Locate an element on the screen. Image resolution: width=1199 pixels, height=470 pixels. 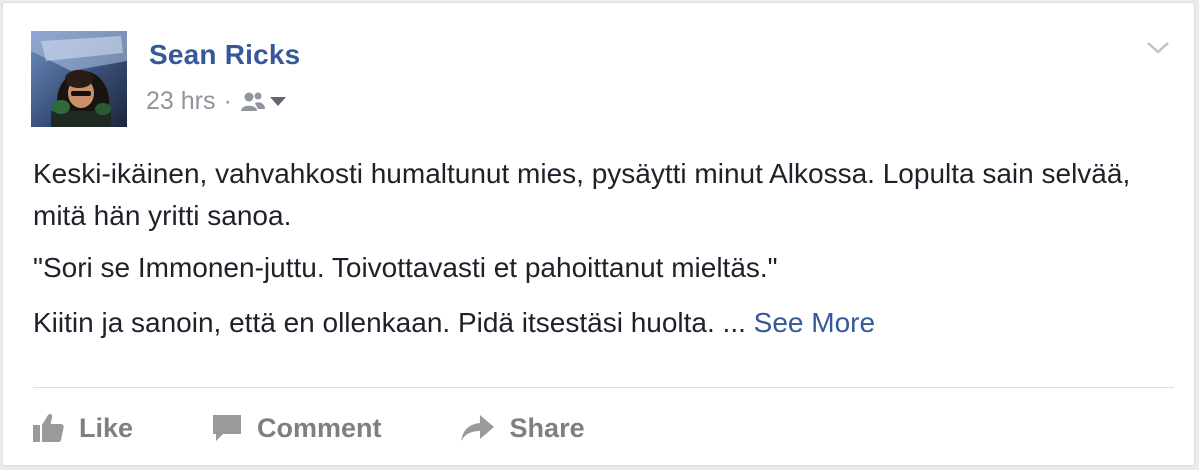
see-more-link: See More is located at coordinates (814, 322).